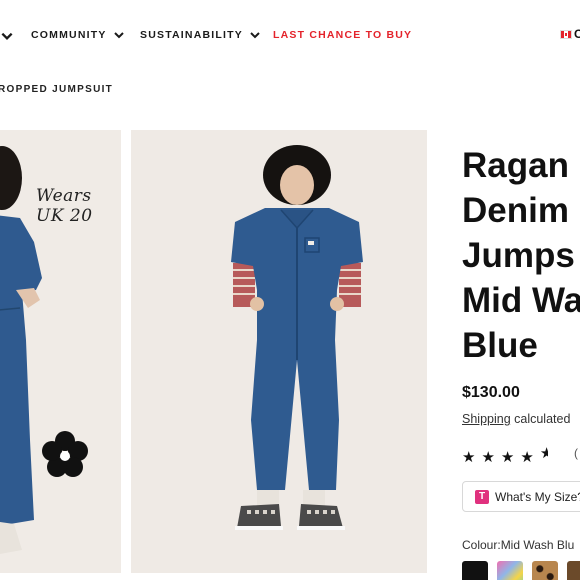 This screenshot has height=580, width=580. What do you see at coordinates (521, 300) in the screenshot?
I see `product-title-line: Mid Wa` at bounding box center [521, 300].